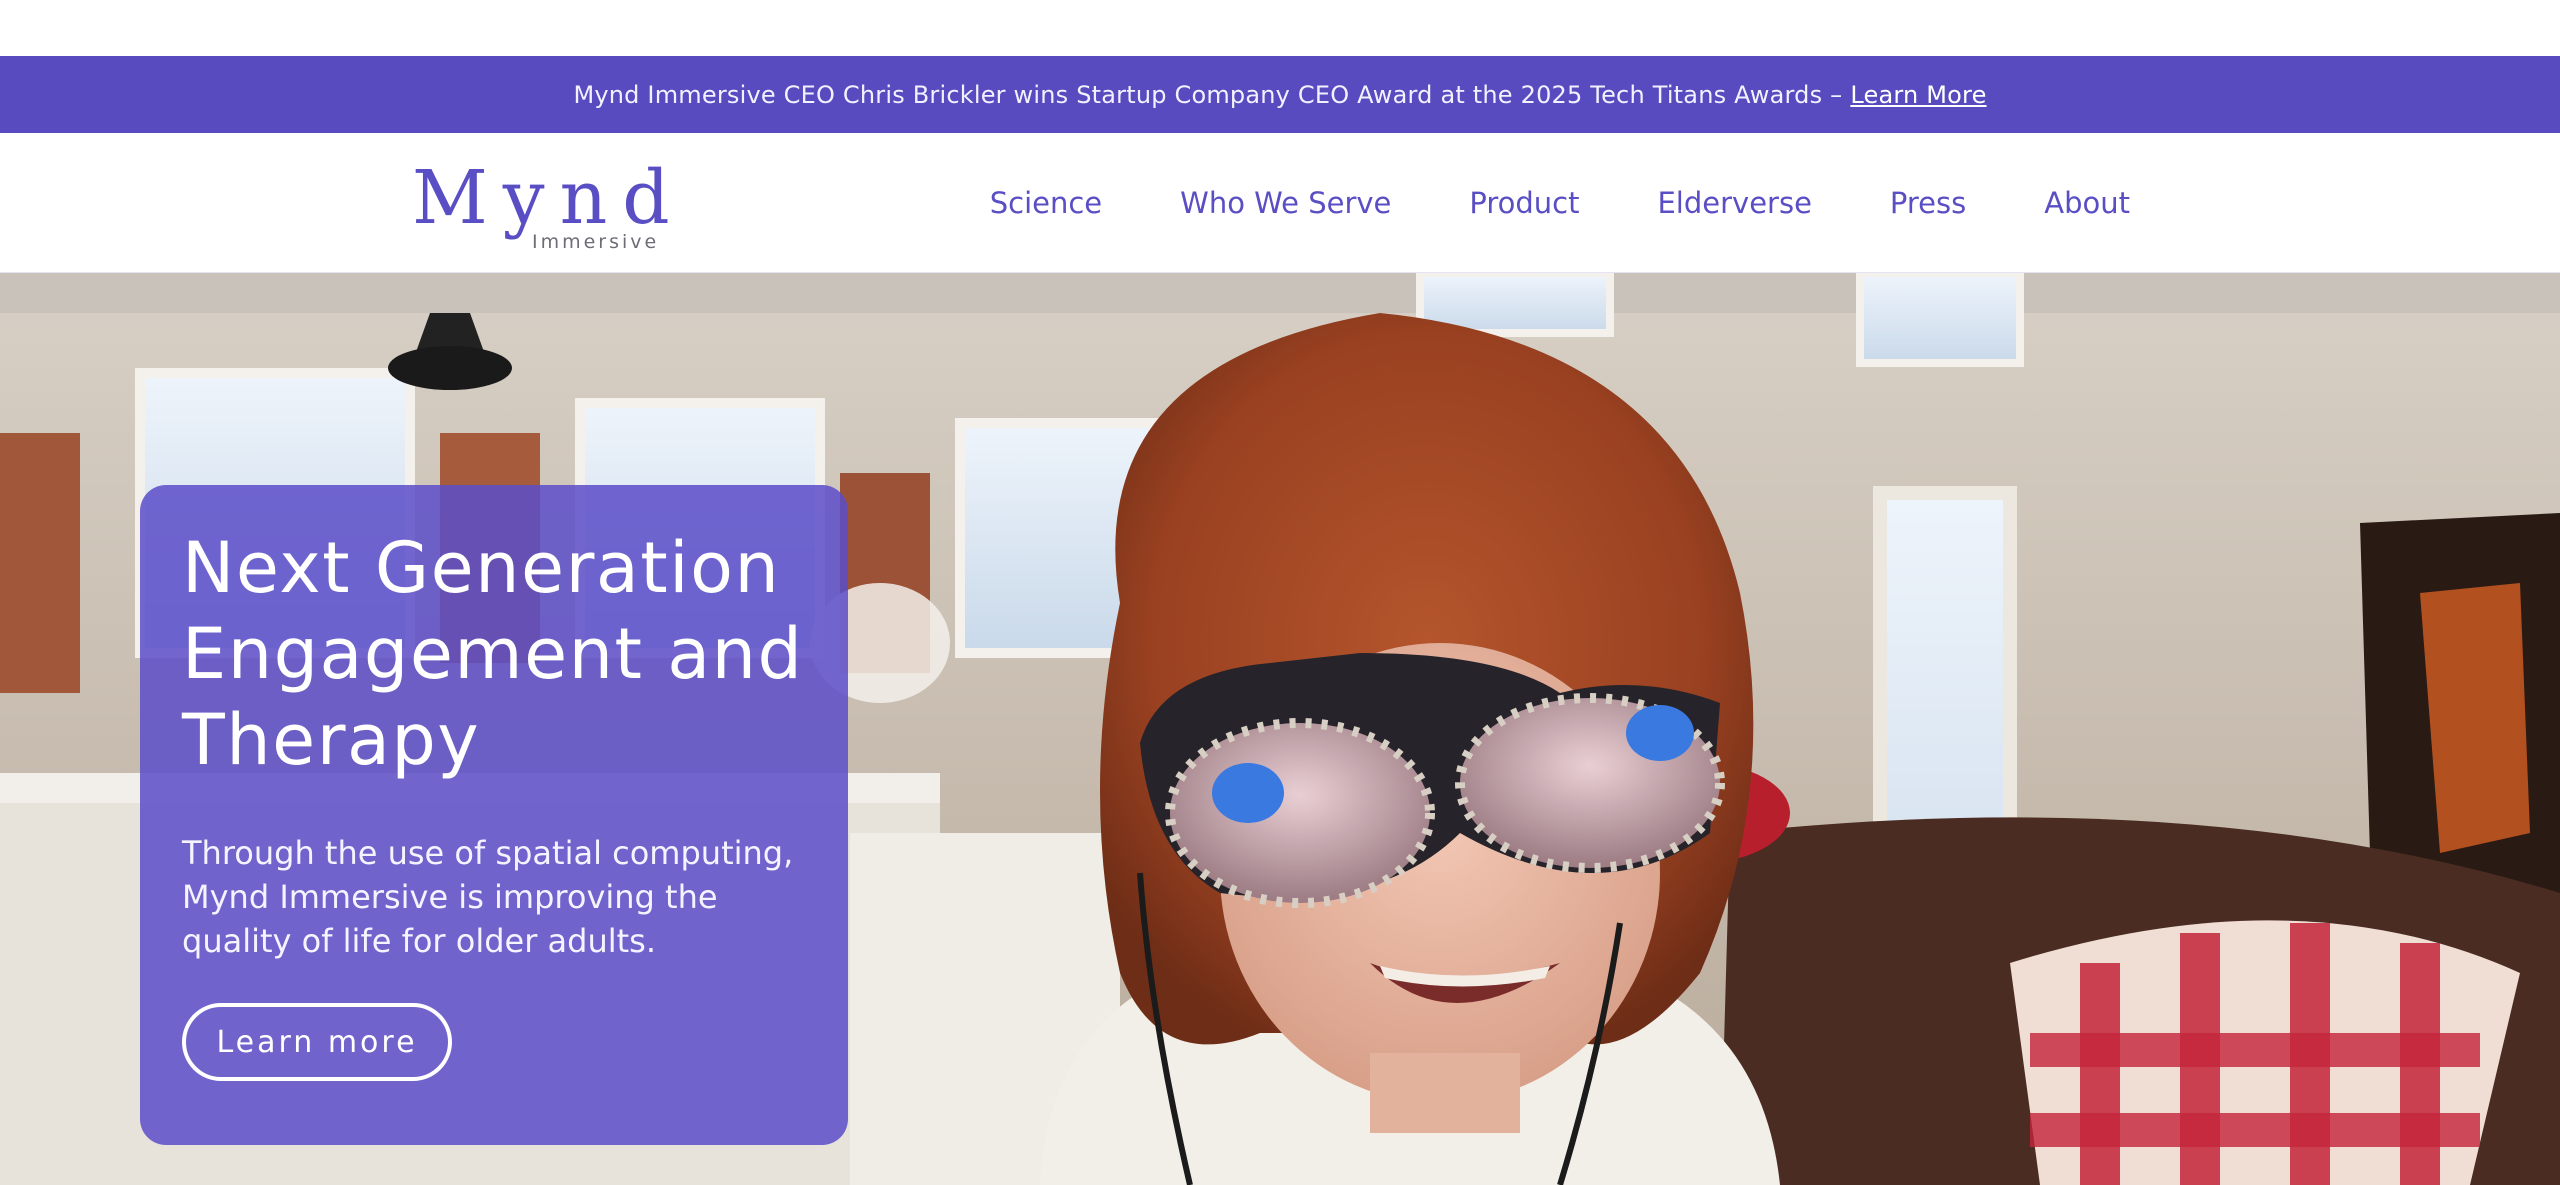 Image resolution: width=2560 pixels, height=1185 pixels. Describe the element at coordinates (1734, 203) in the screenshot. I see `nav-item-elderverse: Elderverse` at that location.